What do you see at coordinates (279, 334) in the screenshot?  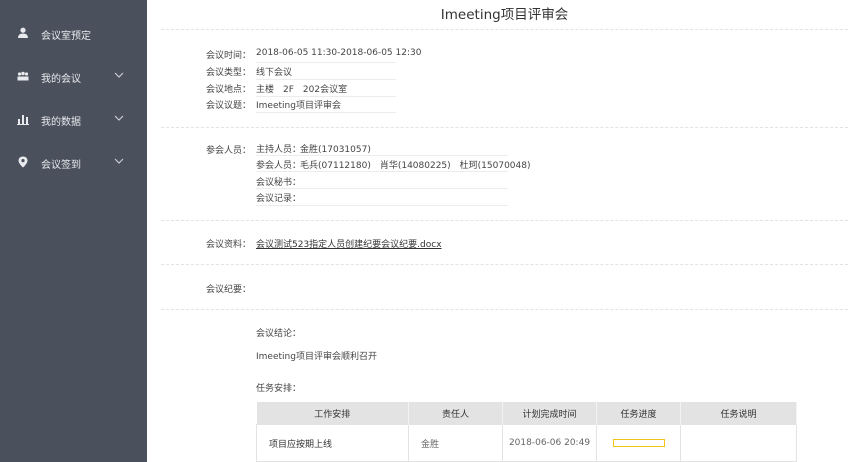 I see `conclusion-label: 会议结论：` at bounding box center [279, 334].